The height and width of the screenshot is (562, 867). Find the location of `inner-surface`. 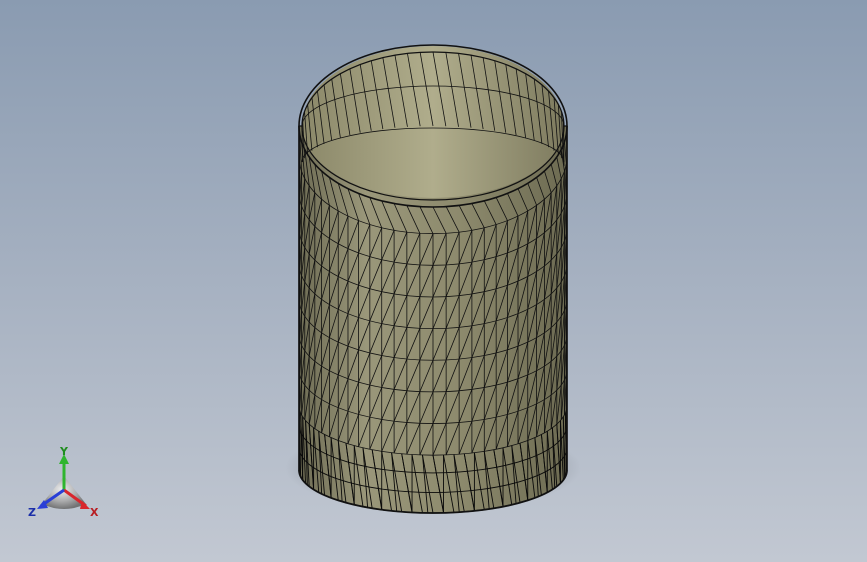

inner-surface is located at coordinates (433, 122).